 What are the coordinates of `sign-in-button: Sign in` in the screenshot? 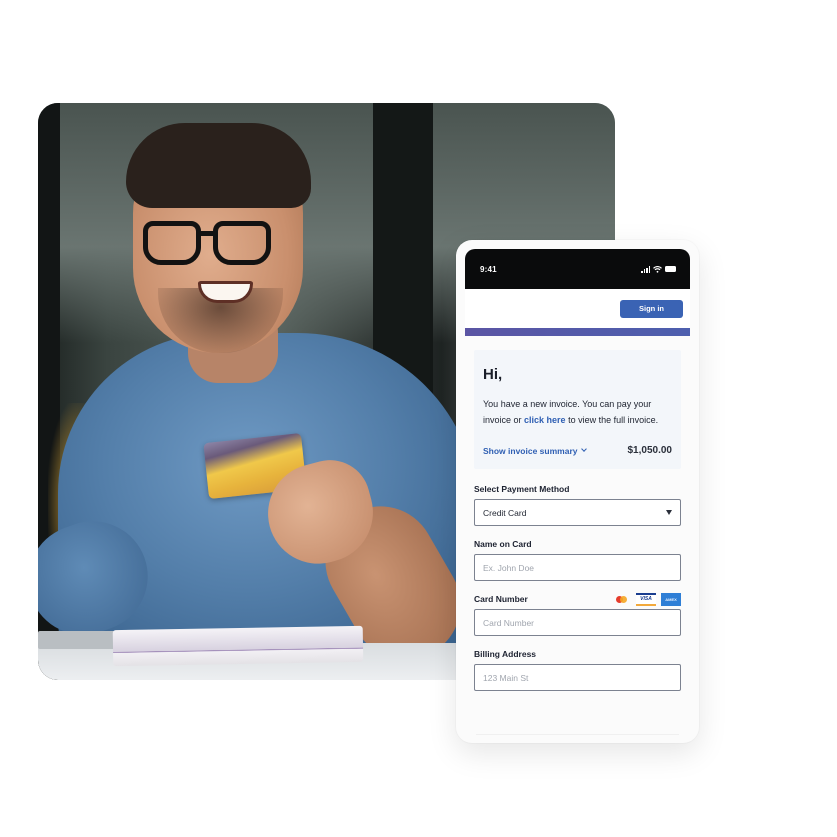 It's located at (651, 308).